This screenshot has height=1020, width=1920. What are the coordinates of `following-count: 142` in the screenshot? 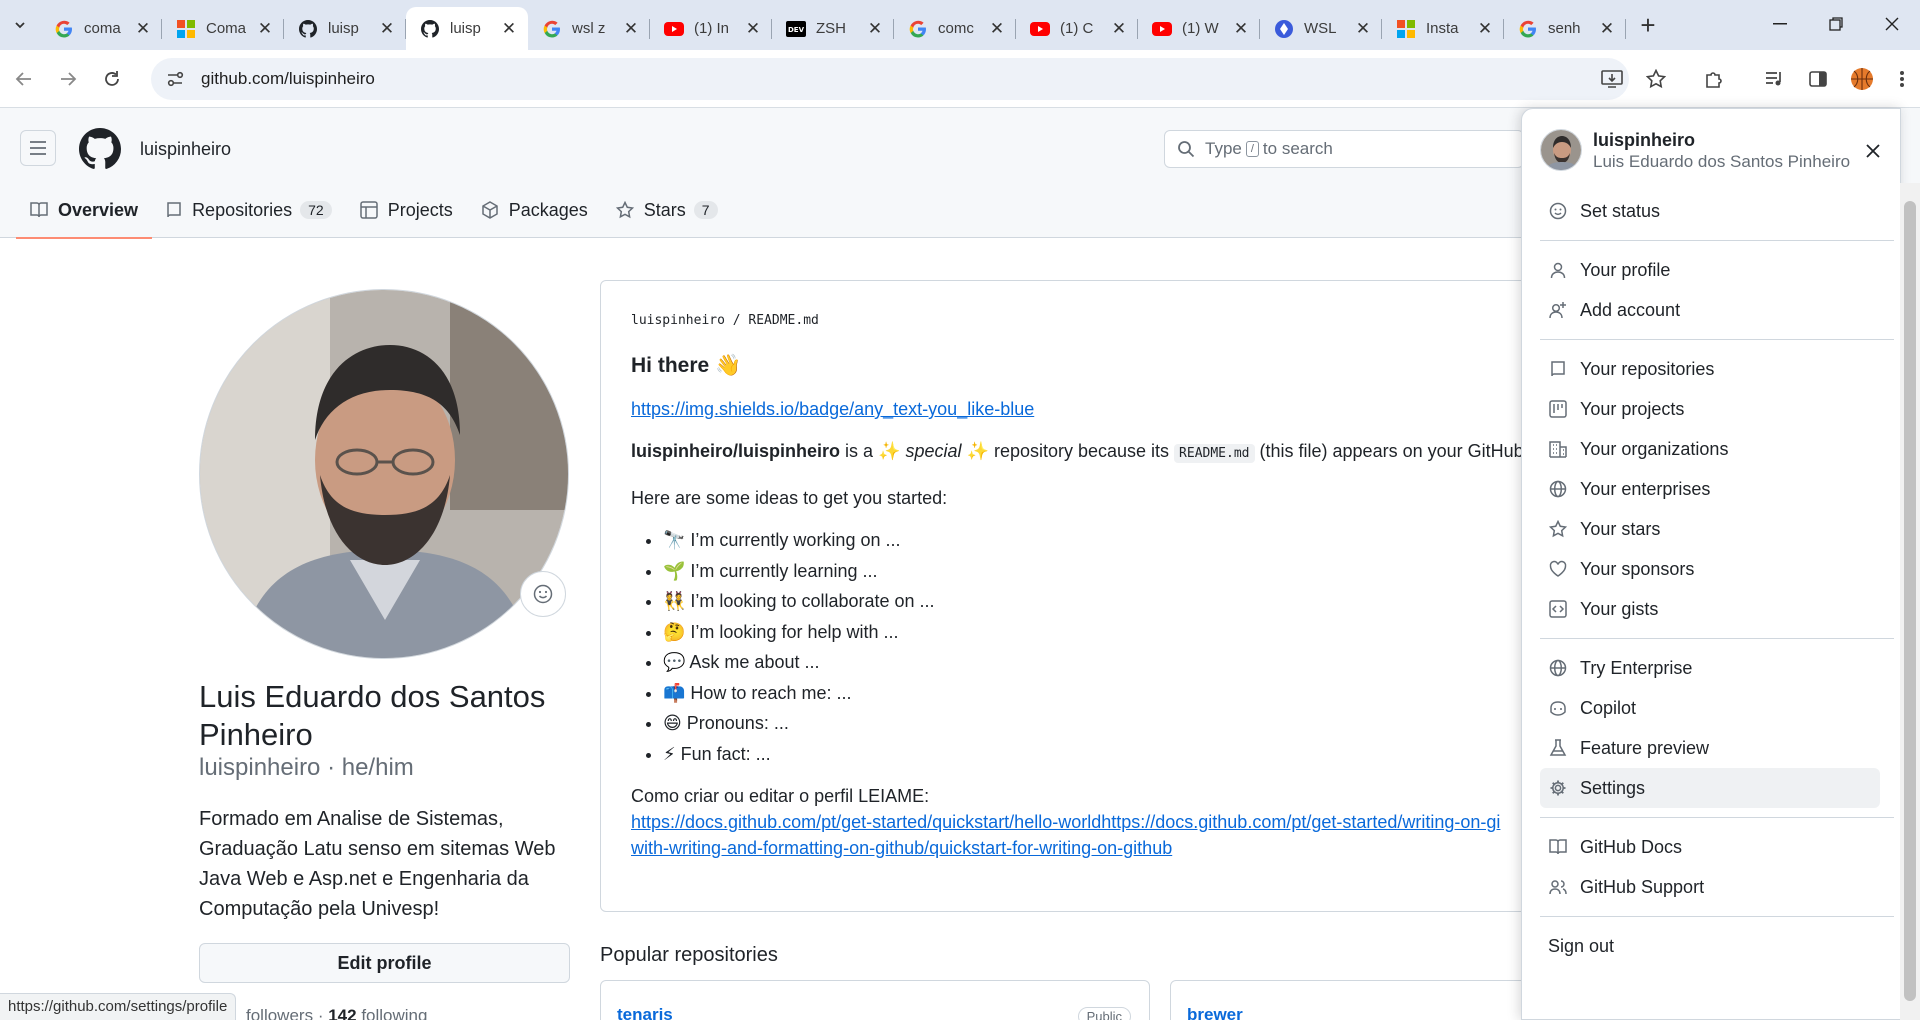 It's located at (342, 1013).